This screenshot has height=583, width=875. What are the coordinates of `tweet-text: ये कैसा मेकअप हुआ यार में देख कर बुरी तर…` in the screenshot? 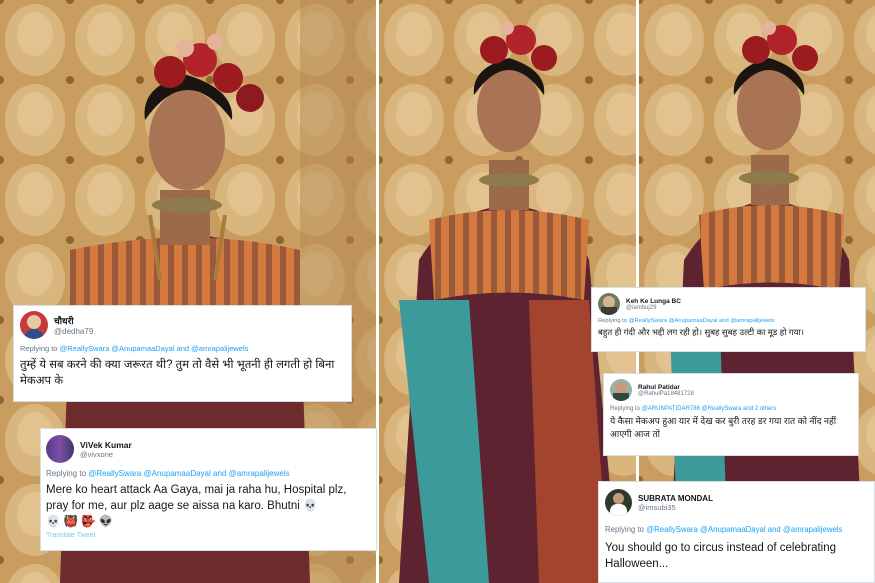 It's located at (723, 427).